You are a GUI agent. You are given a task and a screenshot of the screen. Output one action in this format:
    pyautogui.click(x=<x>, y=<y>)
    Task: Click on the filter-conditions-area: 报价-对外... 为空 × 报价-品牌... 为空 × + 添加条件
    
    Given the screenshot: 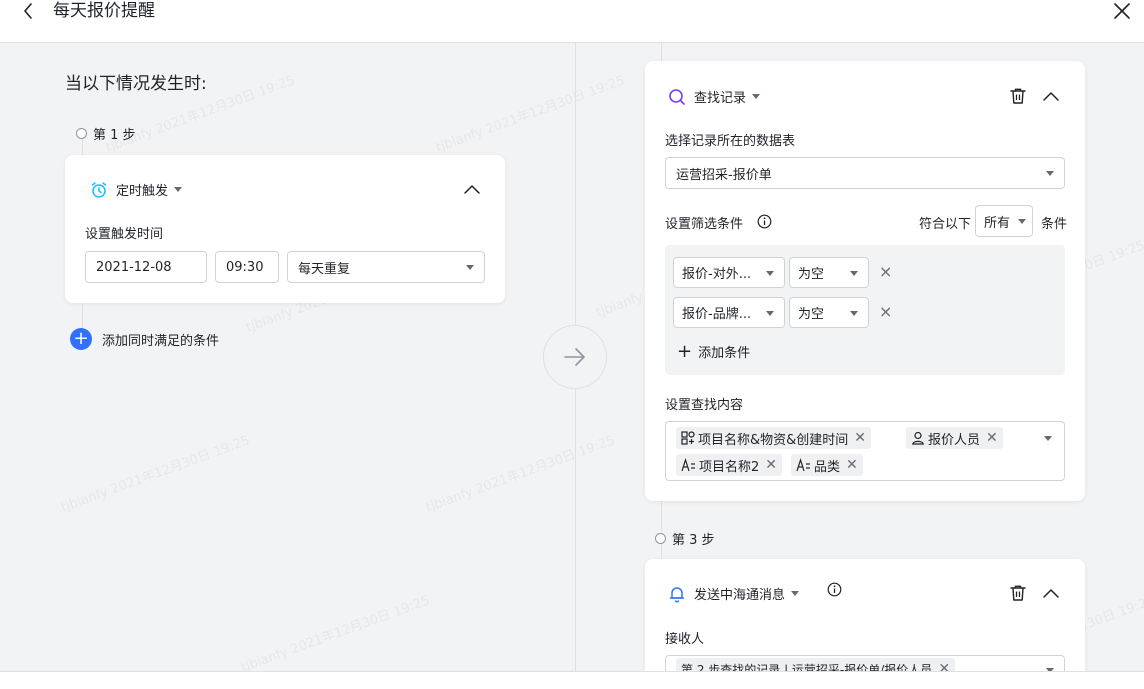 What is the action you would take?
    pyautogui.click(x=865, y=310)
    